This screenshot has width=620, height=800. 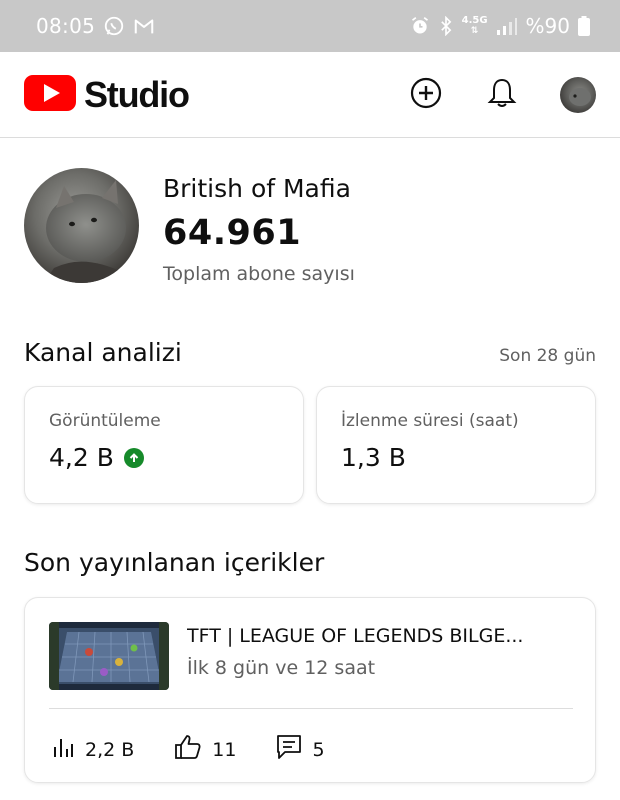 I want to click on battery-icon, so click(x=584, y=26).